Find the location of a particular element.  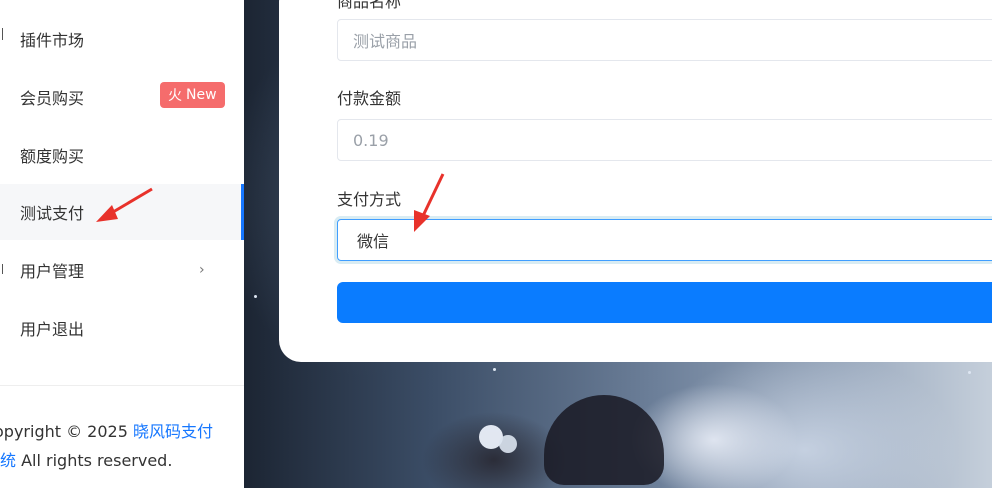

amount-label: 付款金额 is located at coordinates (369, 98).